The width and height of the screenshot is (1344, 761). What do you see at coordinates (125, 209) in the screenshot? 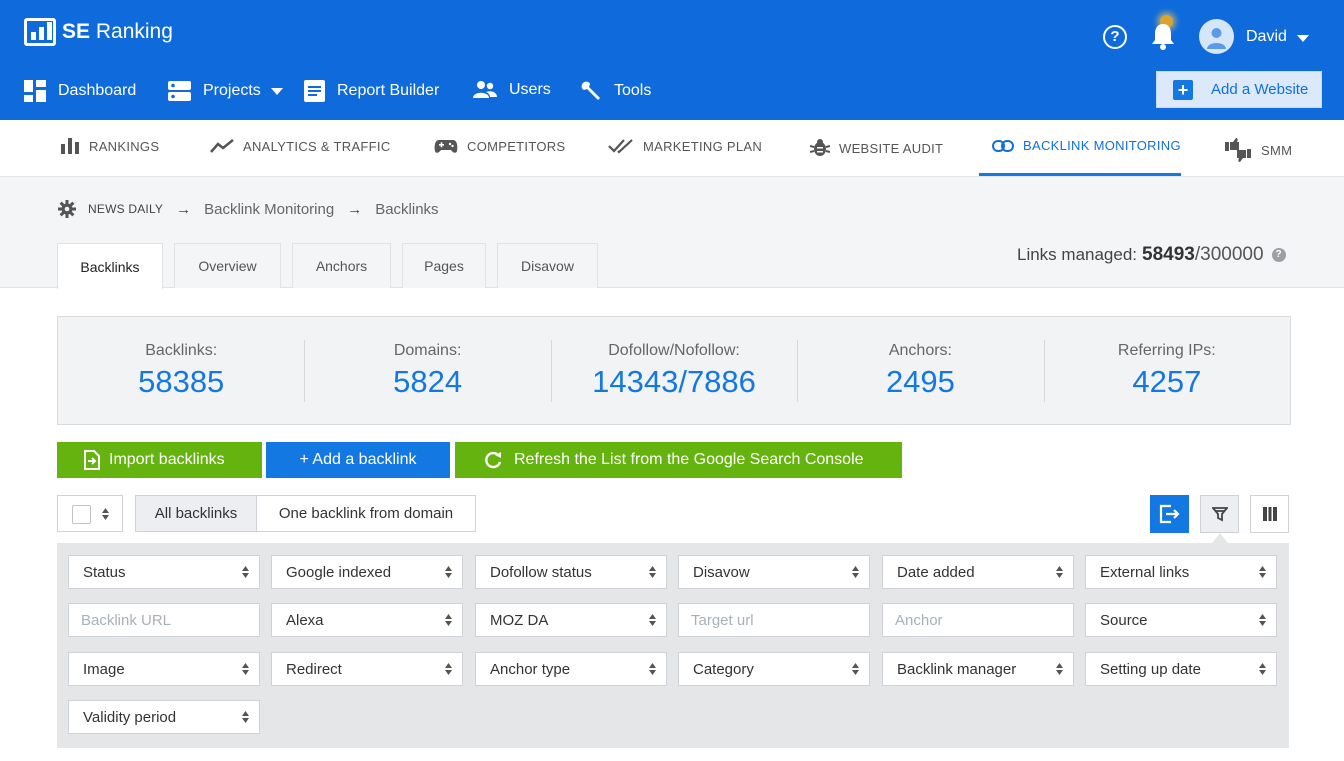
I see `breadcrumb-project: NEWS DAILY` at bounding box center [125, 209].